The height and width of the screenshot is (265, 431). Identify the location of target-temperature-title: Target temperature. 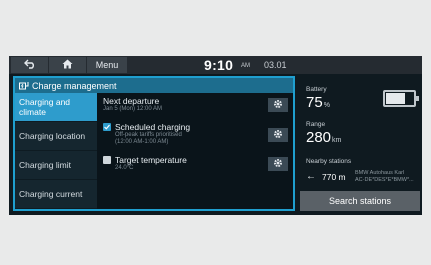
(151, 160).